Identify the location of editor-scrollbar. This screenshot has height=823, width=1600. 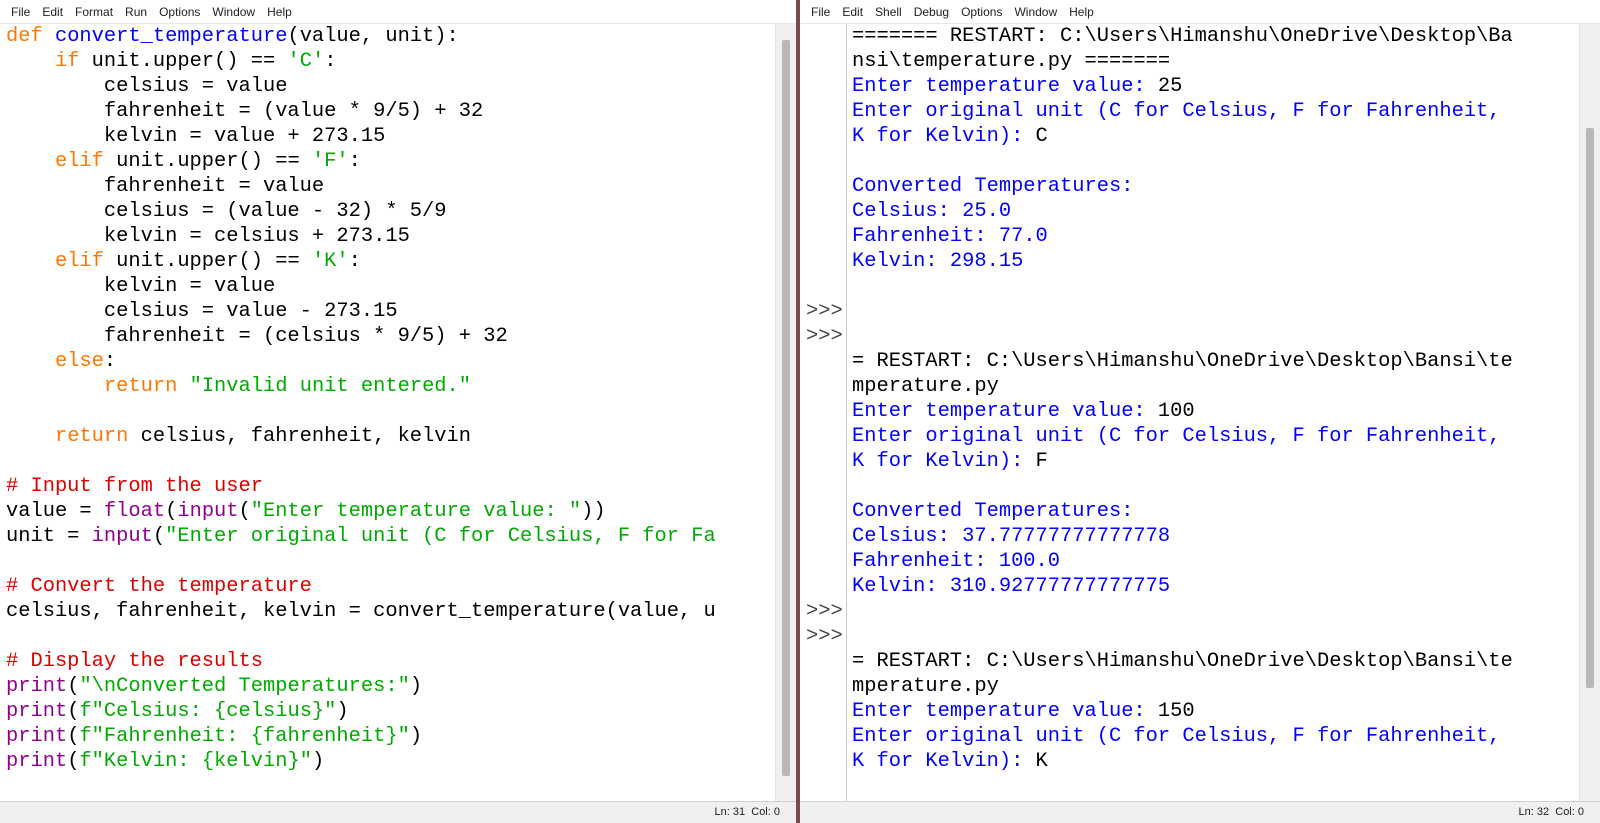
(785, 412).